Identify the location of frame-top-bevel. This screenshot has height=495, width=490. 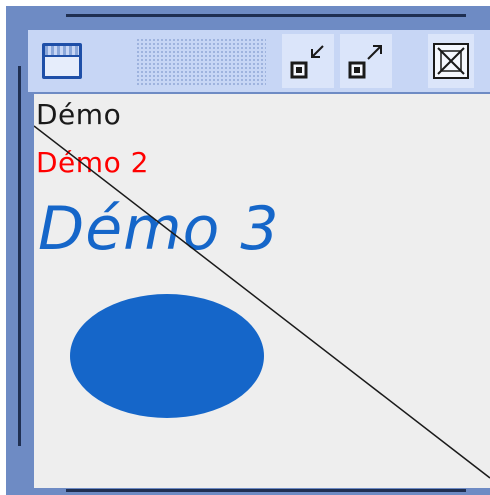
(266, 15).